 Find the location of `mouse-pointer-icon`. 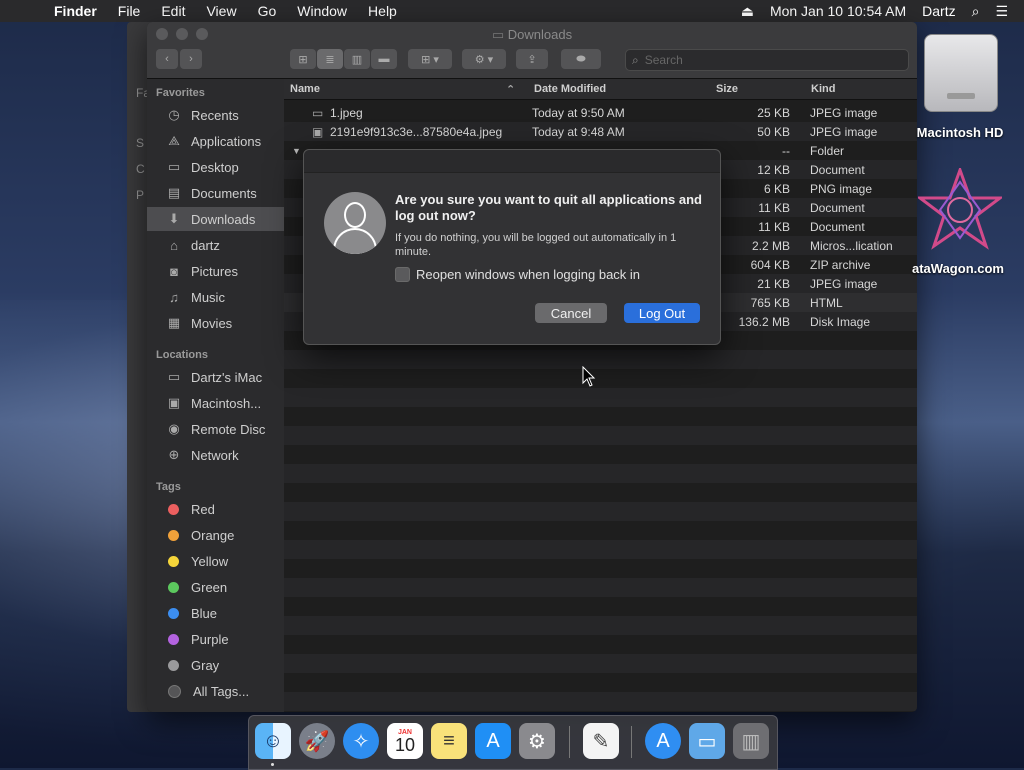

mouse-pointer-icon is located at coordinates (589, 376).